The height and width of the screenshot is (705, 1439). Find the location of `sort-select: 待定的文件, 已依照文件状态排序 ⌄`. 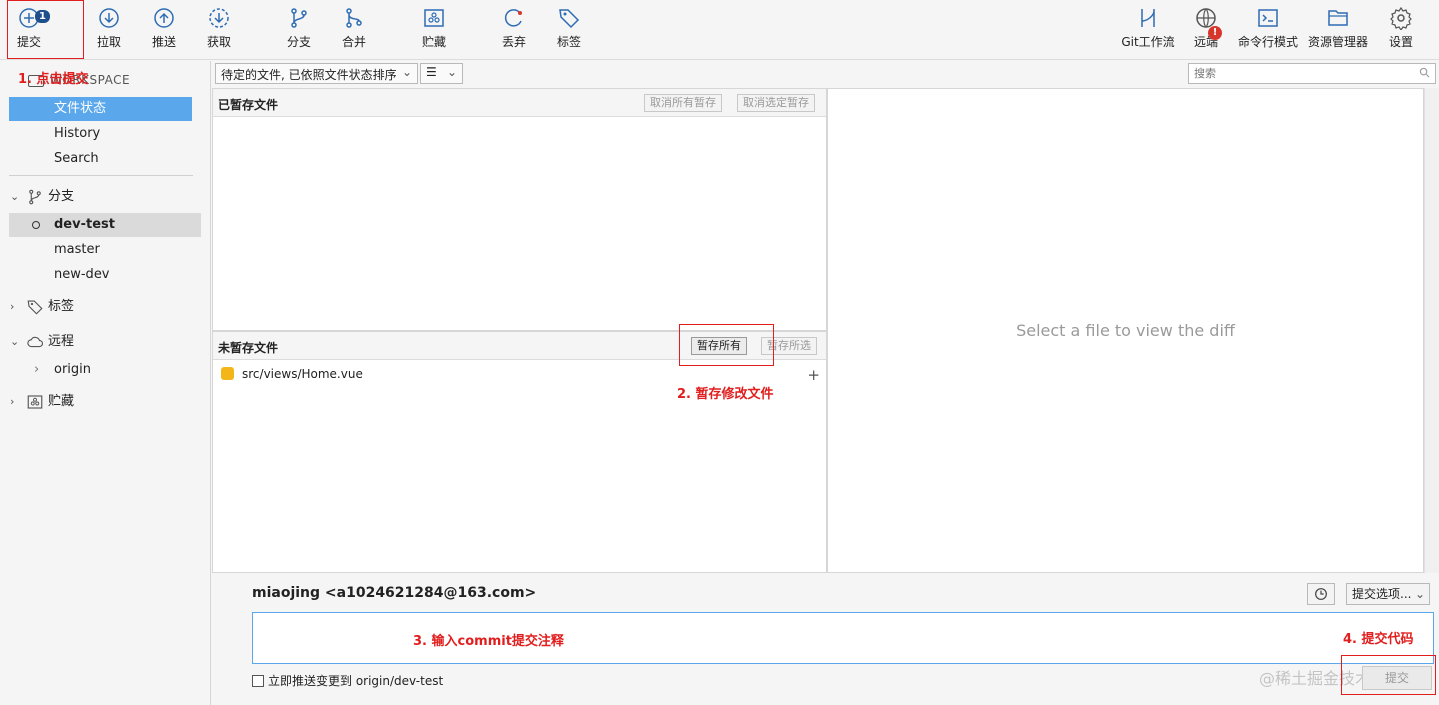

sort-select: 待定的文件, 已依照文件状态排序 ⌄ is located at coordinates (316, 73).